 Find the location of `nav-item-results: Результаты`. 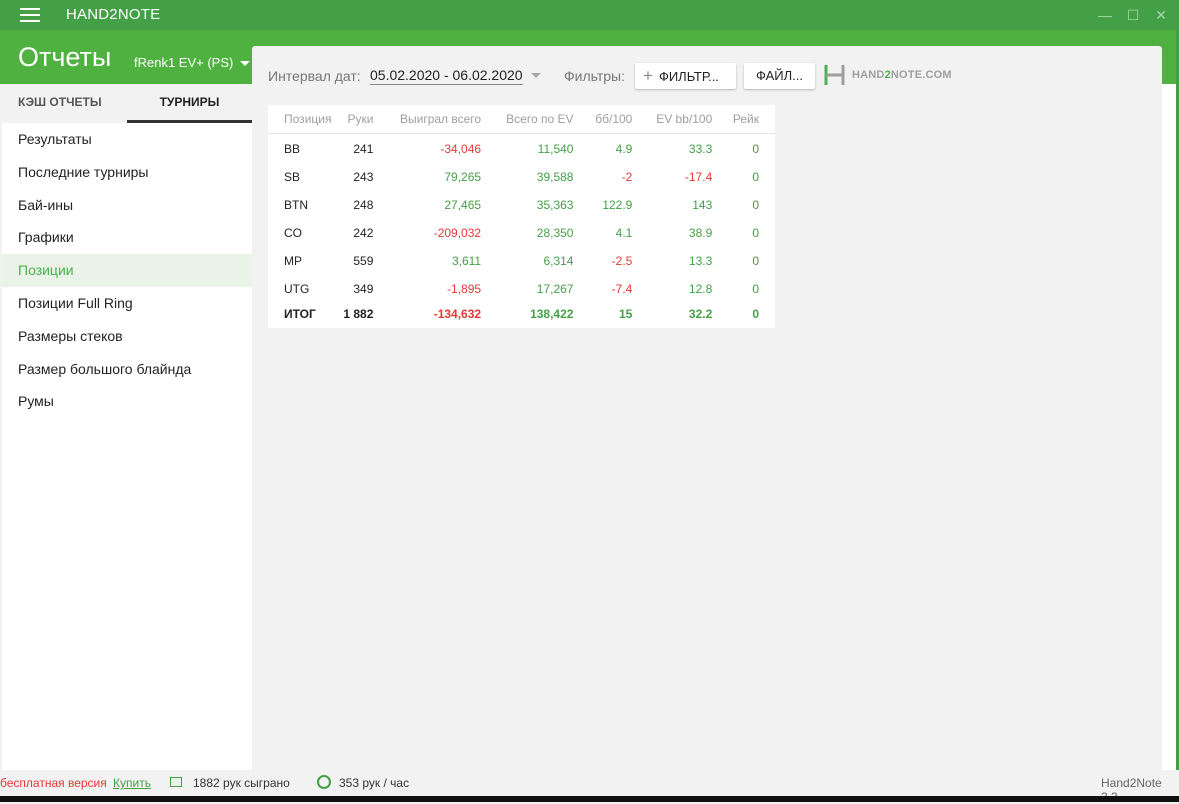

nav-item-results: Результаты is located at coordinates (127, 139).